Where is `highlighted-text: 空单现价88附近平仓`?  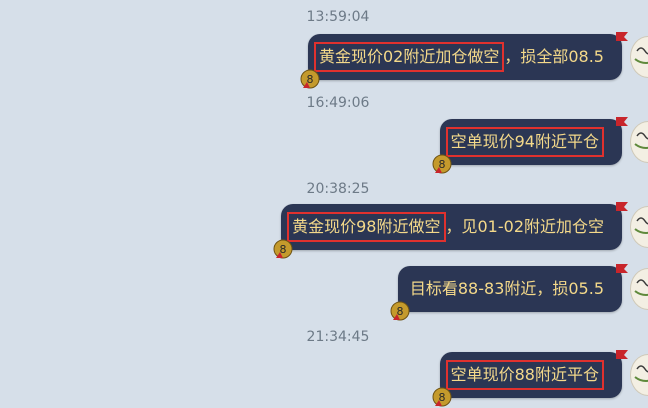
highlighted-text: 空单现价88附近平仓 is located at coordinates (524, 375).